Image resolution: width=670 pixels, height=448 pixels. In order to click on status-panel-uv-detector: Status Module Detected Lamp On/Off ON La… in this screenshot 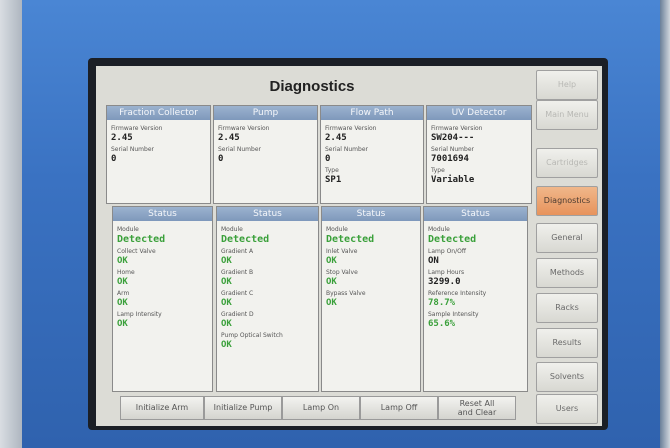, I will do `click(475, 299)`.